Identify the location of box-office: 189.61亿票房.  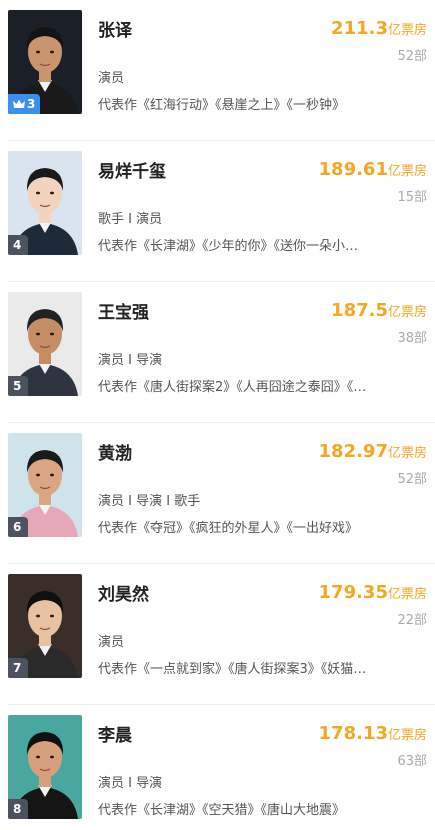
(373, 169).